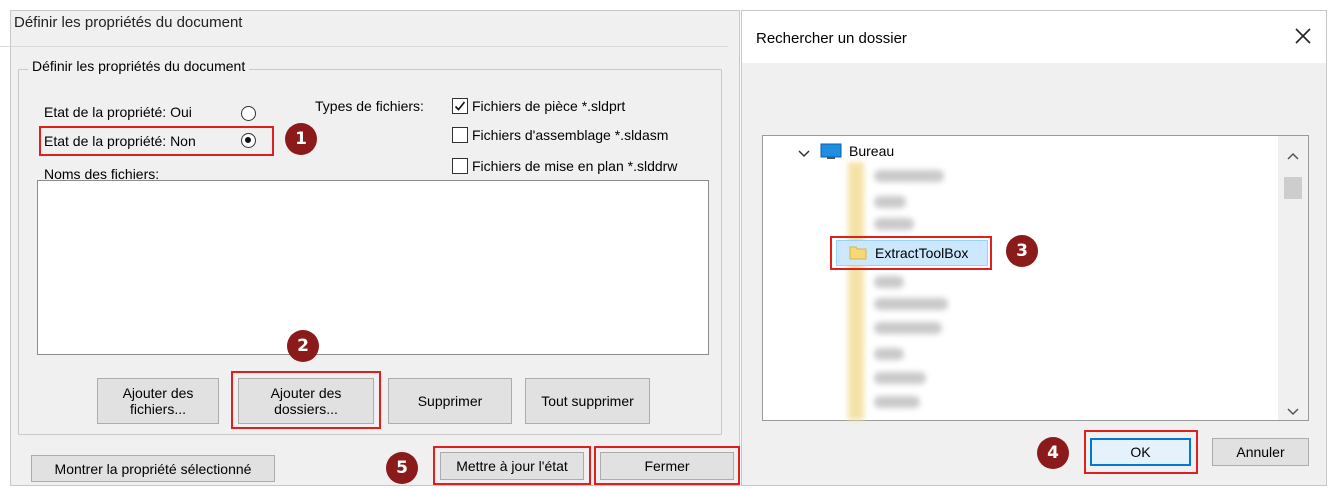 The width and height of the screenshot is (1335, 489). Describe the element at coordinates (922, 253) in the screenshot. I see `tree-item-extracttoolbox-label: ExtractToolBox` at that location.